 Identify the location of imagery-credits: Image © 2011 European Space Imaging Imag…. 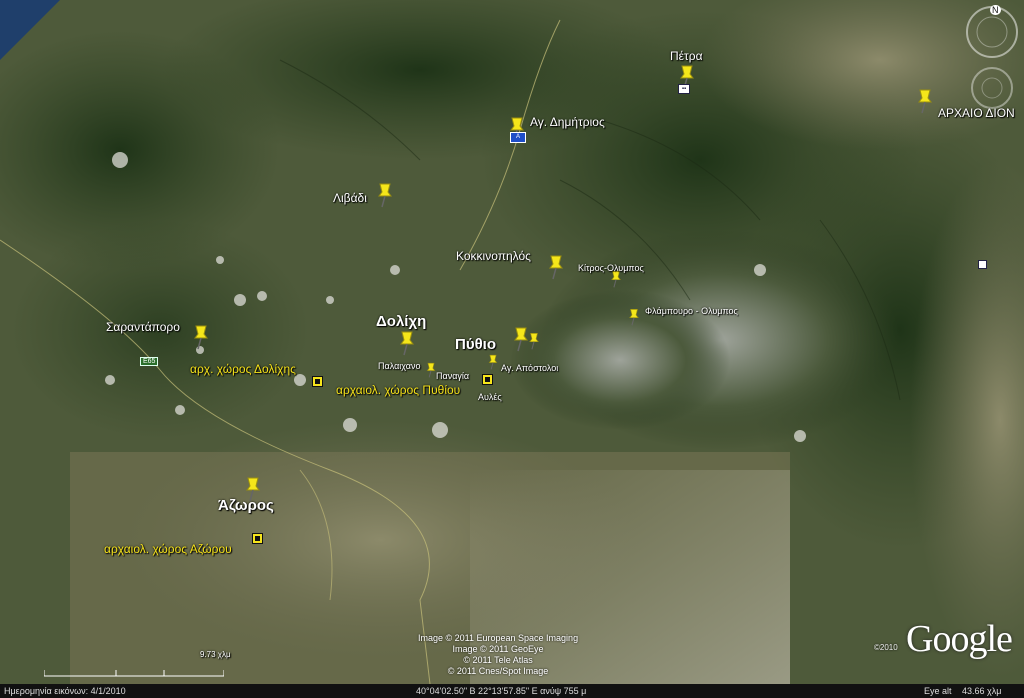
(498, 655).